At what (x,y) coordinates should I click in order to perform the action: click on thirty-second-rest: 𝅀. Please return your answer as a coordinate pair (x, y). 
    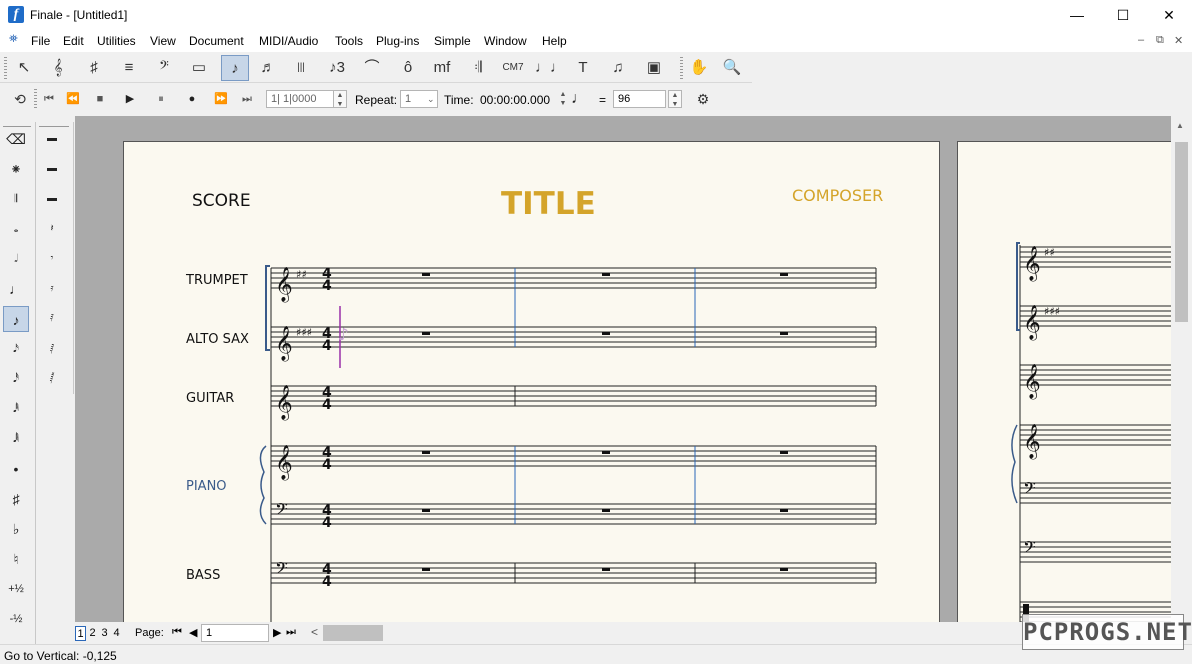
    Looking at the image, I should click on (52, 319).